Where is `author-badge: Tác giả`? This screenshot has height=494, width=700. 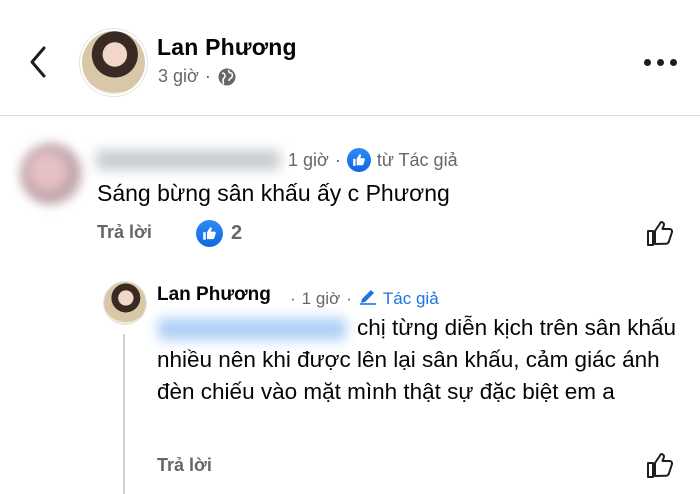 author-badge: Tác giả is located at coordinates (398, 298).